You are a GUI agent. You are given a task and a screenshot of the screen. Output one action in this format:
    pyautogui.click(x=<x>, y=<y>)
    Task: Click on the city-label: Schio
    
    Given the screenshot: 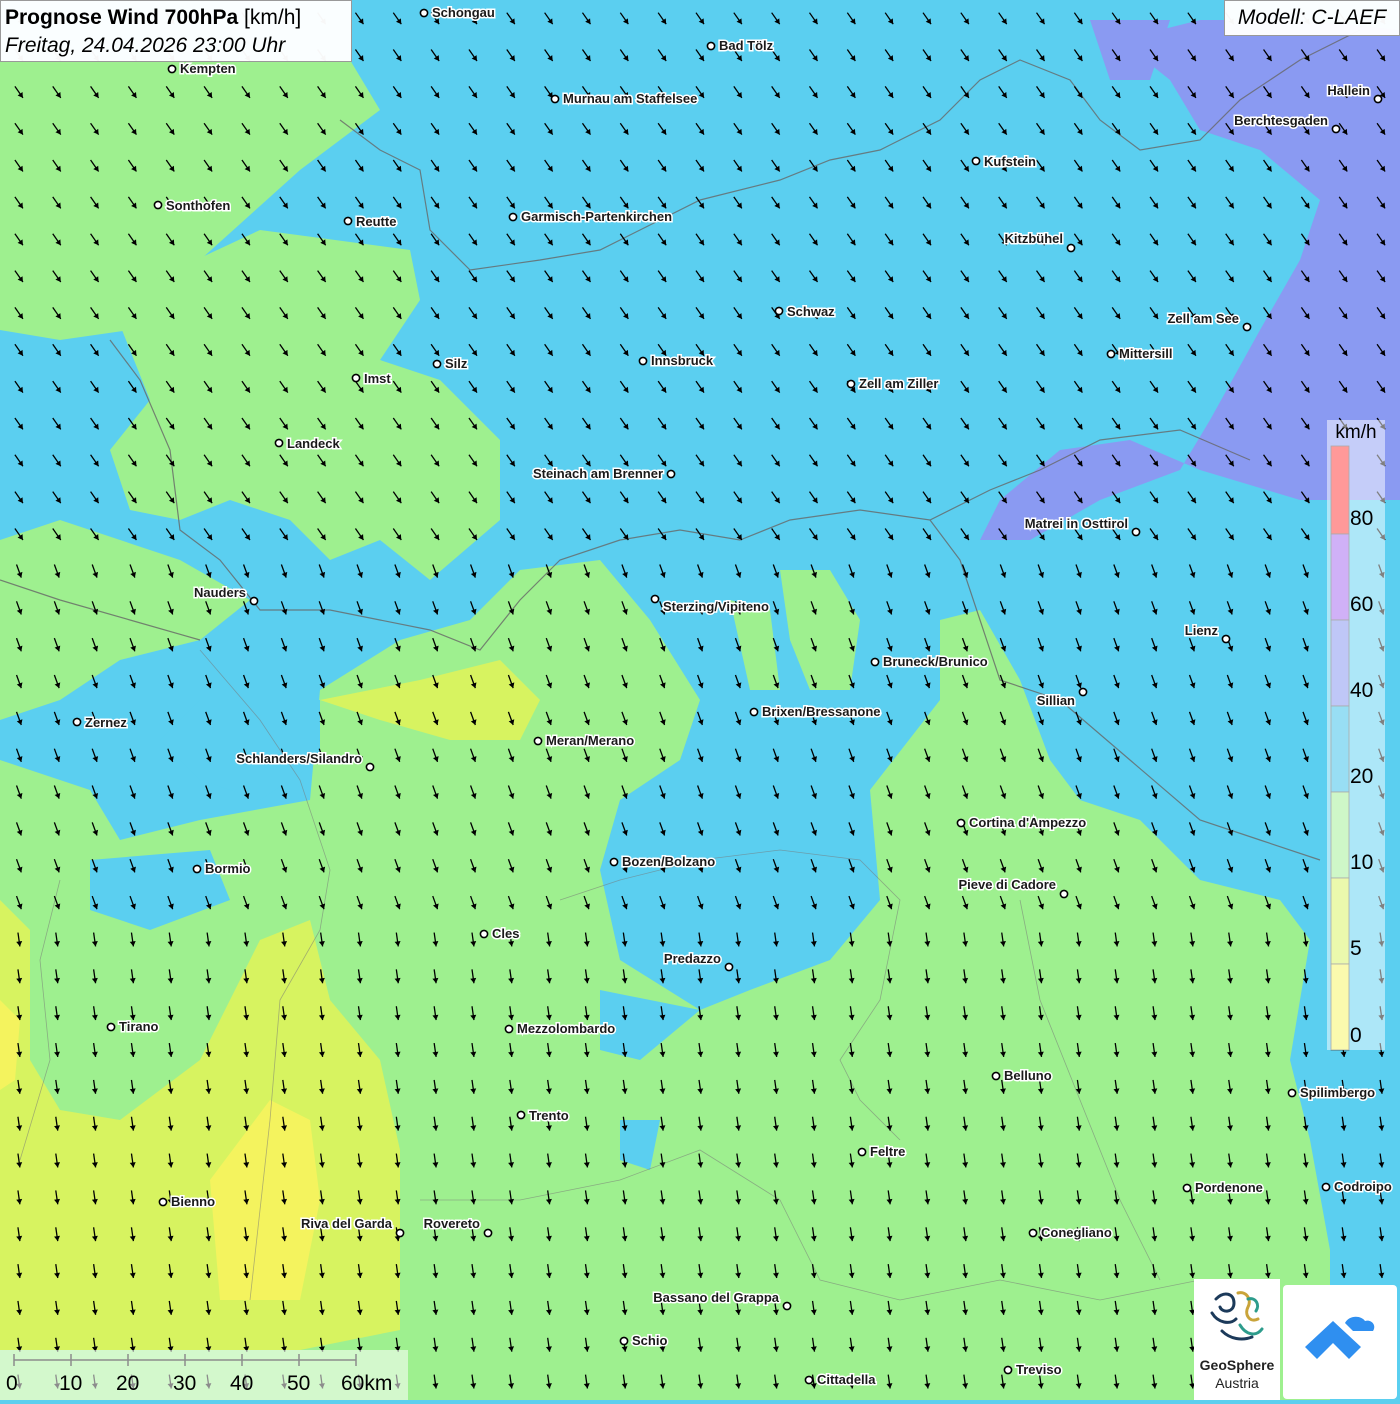 What is the action you would take?
    pyautogui.click(x=649, y=1340)
    